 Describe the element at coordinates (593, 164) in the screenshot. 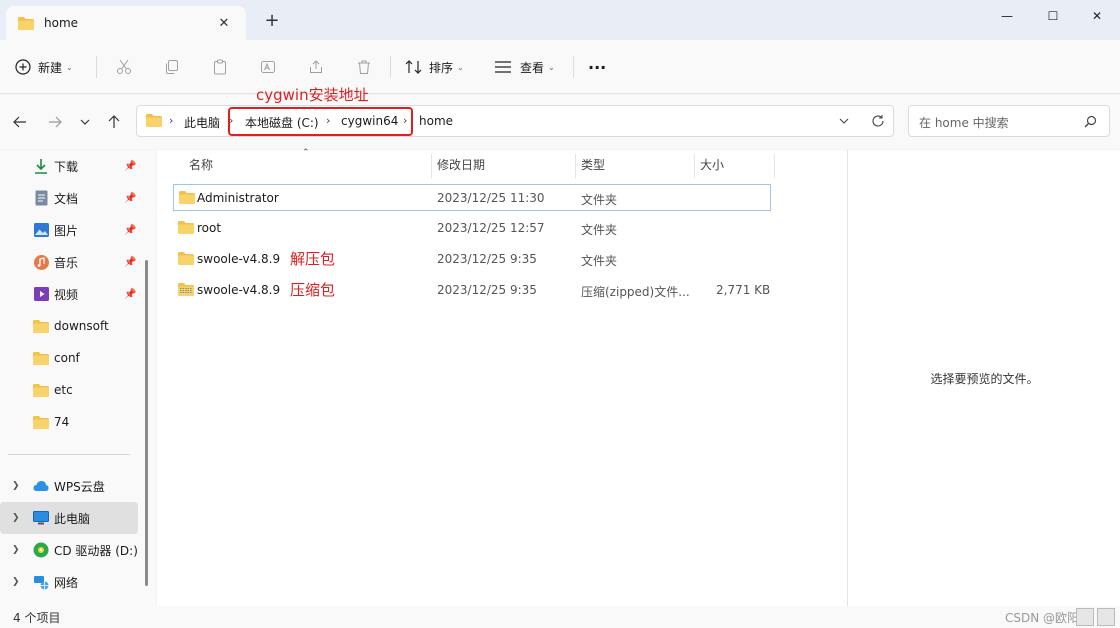

I see `column-header-type: 类型` at that location.